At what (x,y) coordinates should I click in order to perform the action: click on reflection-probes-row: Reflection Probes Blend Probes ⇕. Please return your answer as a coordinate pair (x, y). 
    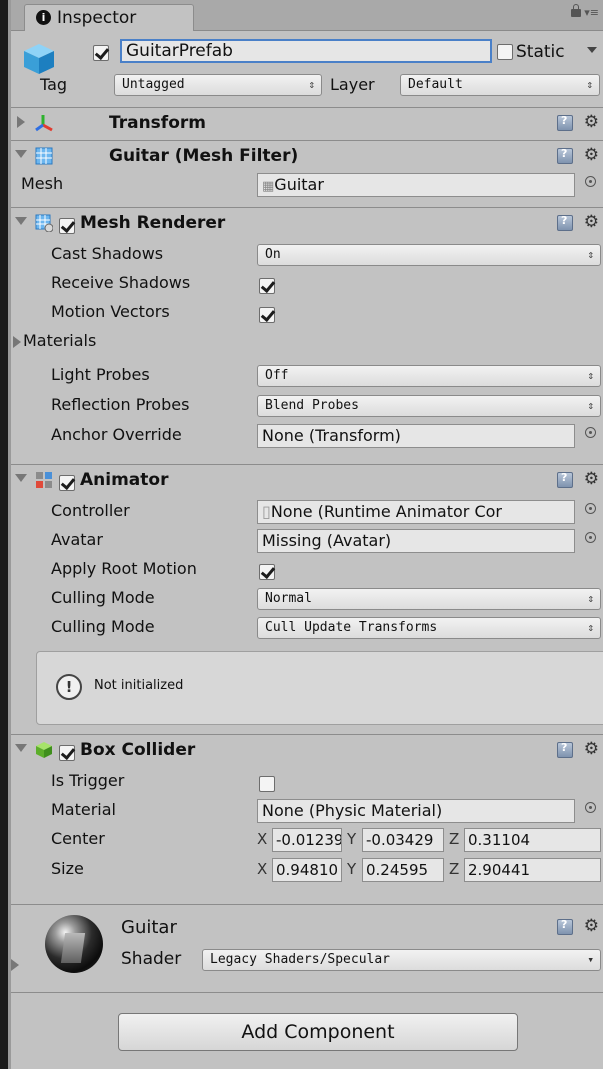
    Looking at the image, I should click on (307, 406).